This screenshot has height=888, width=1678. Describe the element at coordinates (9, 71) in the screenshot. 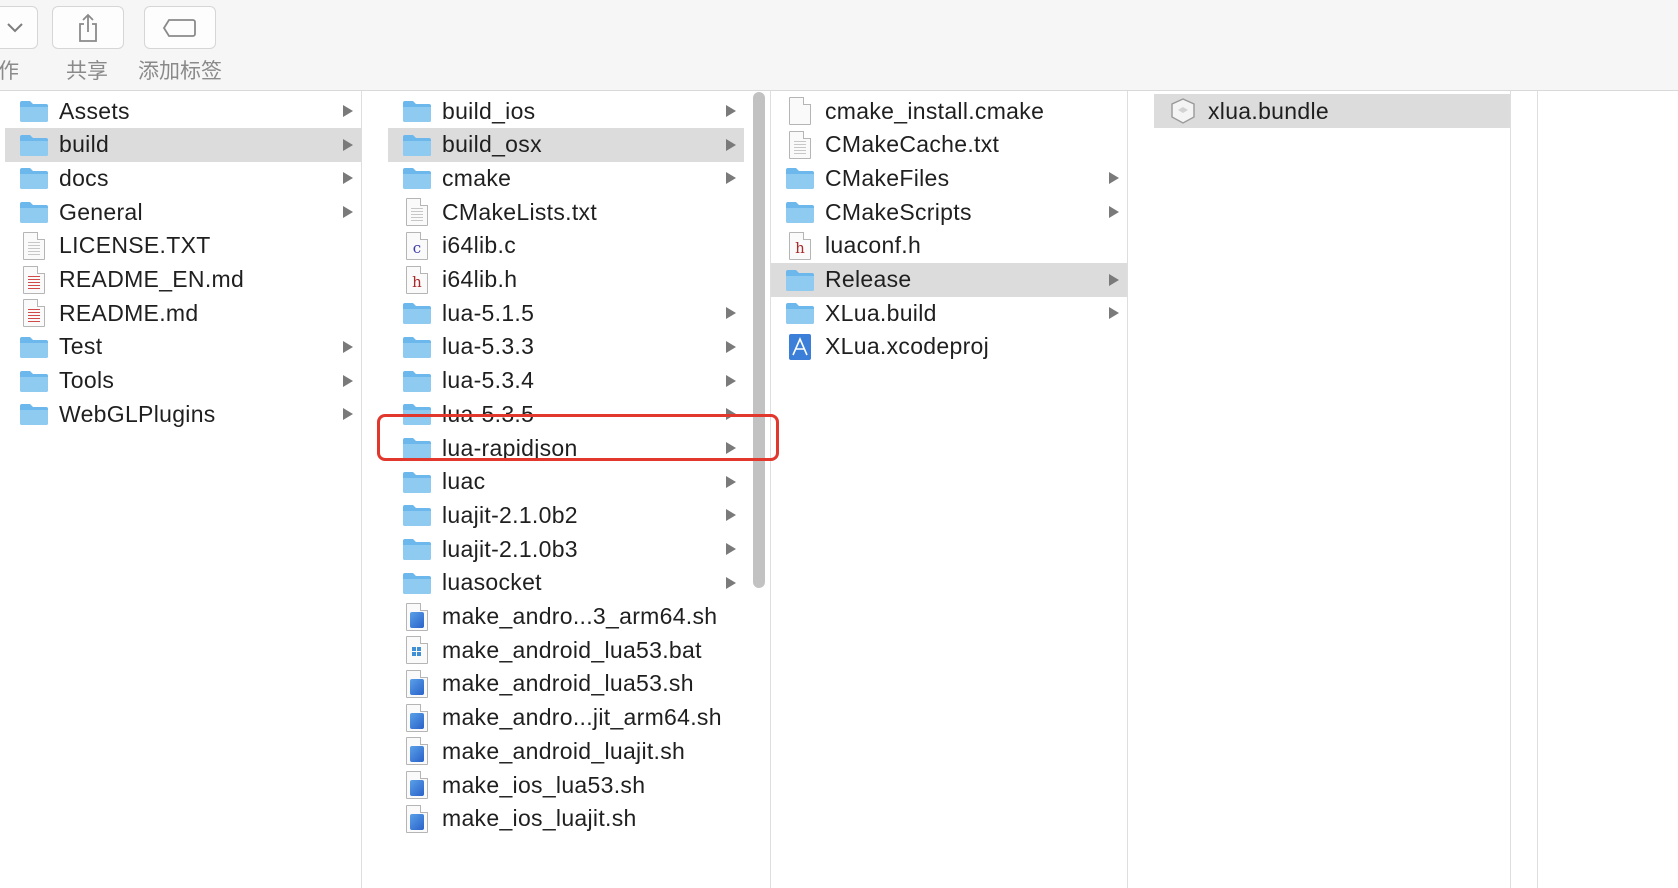

I see `action-label: 作` at that location.